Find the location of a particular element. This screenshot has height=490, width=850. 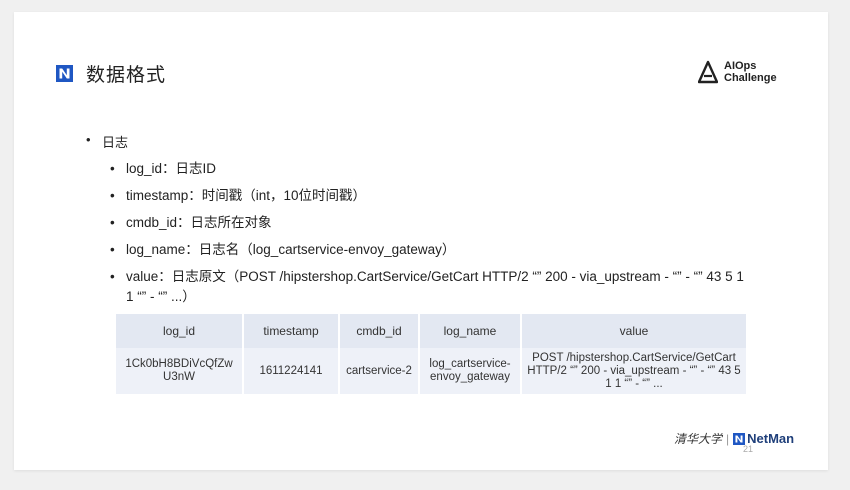

table-header-row: log_id timestamp cmdb_id log_name value is located at coordinates (432, 331).